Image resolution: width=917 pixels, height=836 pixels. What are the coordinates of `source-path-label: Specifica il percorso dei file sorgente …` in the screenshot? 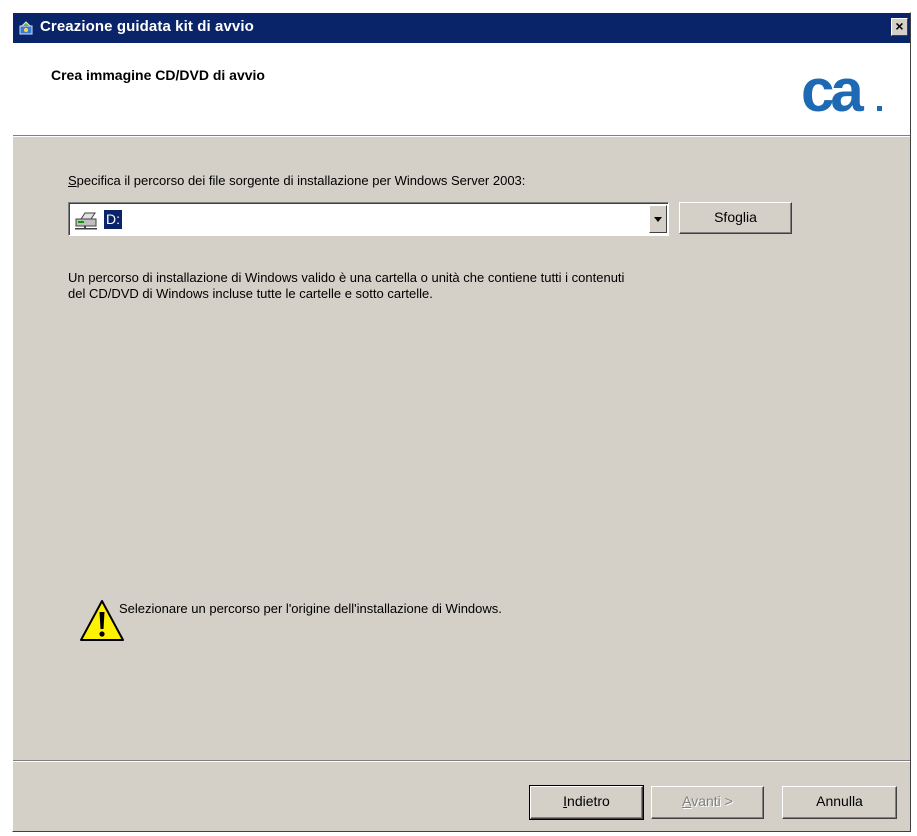 It's located at (297, 180).